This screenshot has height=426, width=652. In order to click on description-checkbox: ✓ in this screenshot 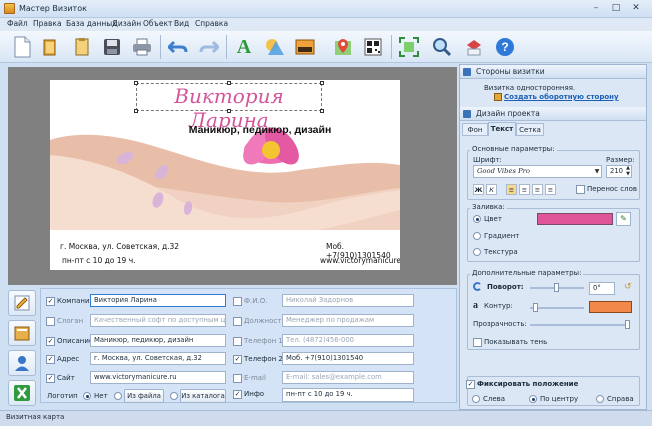, I will do `click(50, 341)`.